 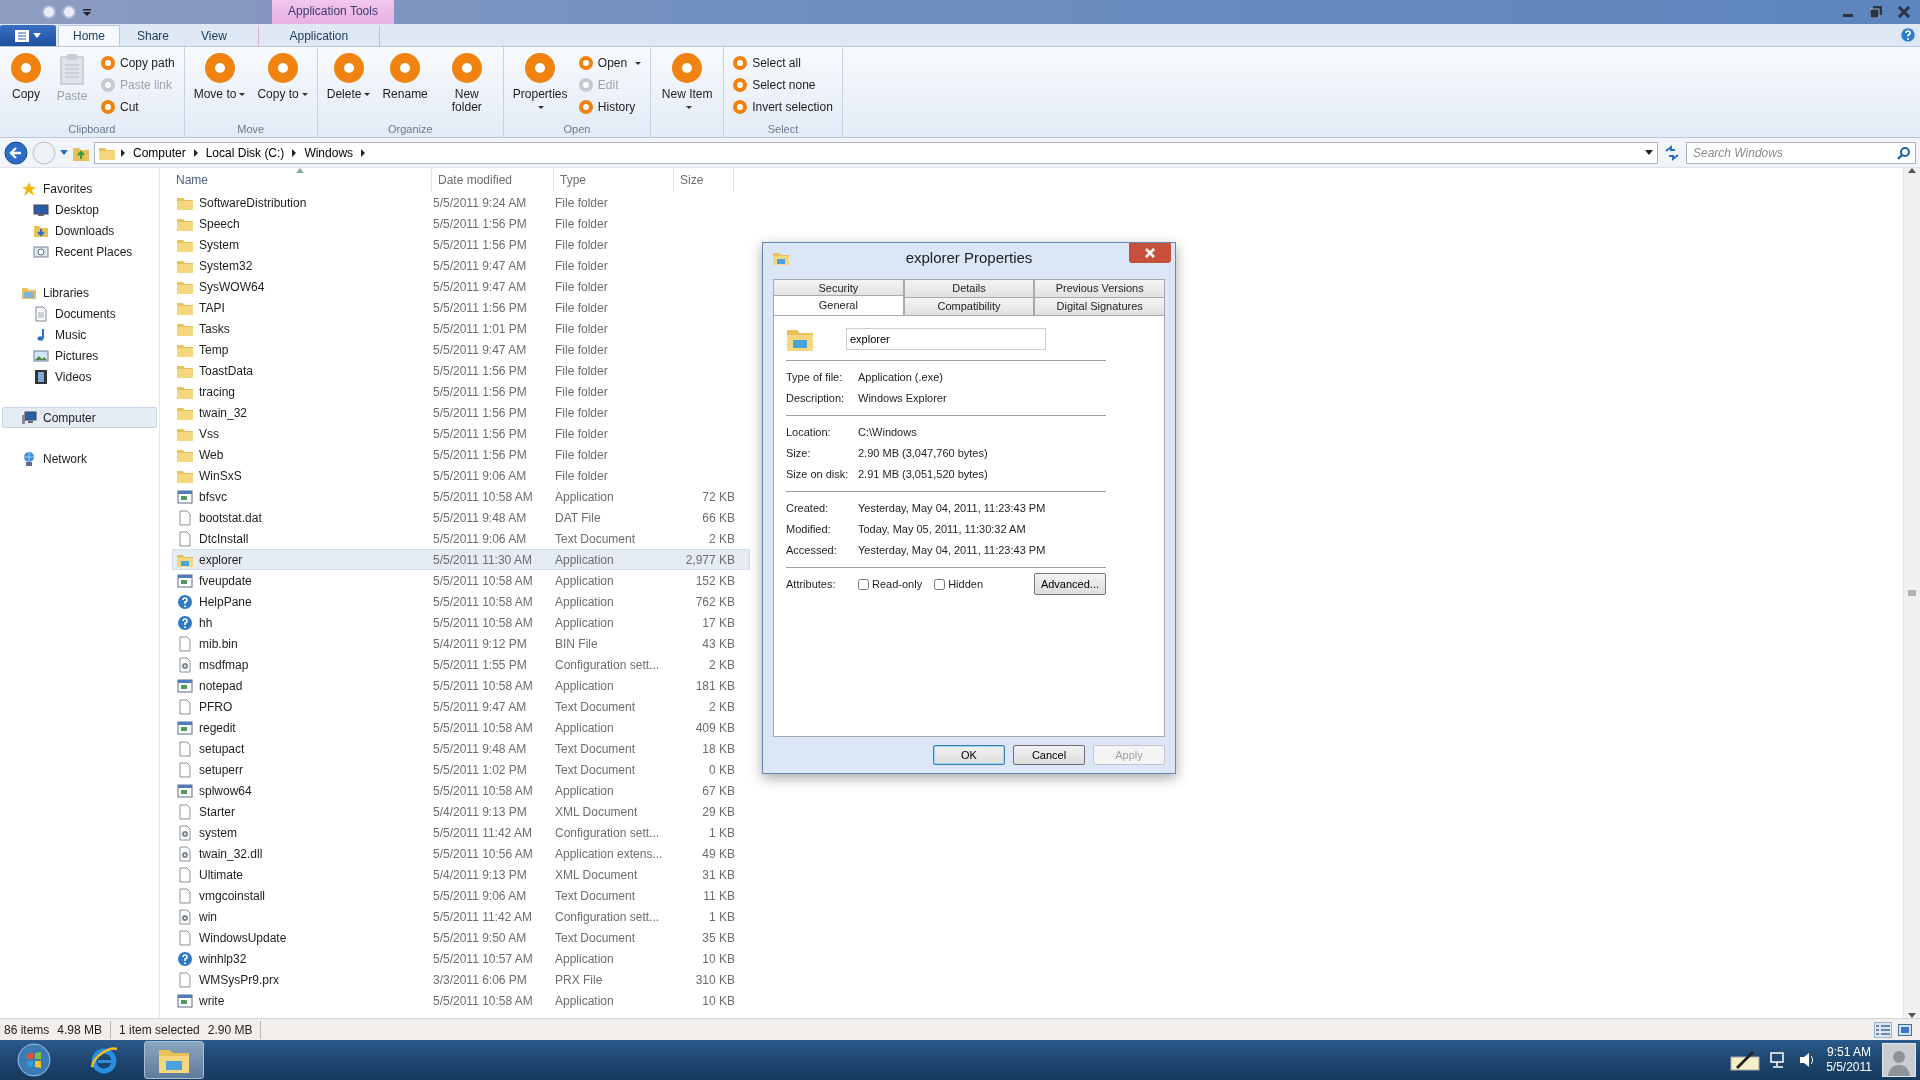 What do you see at coordinates (461, 937) in the screenshot?
I see `file-row: WindowsUpdate 5/5/2011 9:50 AM Text Document 35 KB` at bounding box center [461, 937].